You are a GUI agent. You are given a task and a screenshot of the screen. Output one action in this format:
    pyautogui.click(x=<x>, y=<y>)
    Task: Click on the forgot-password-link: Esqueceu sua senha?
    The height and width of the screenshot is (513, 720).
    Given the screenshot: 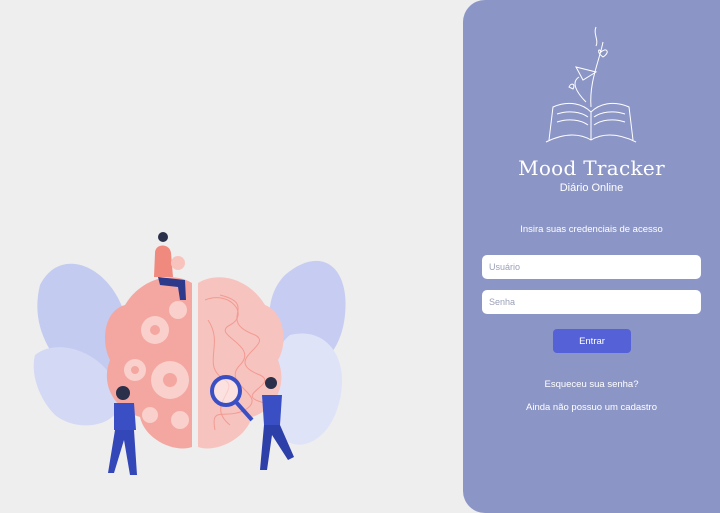 What is the action you would take?
    pyautogui.click(x=591, y=384)
    